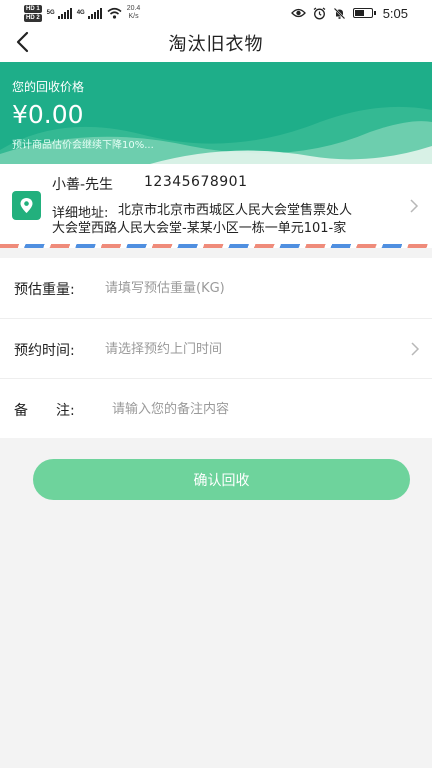 The height and width of the screenshot is (768, 432). I want to click on battery-level-fill, so click(359, 13).